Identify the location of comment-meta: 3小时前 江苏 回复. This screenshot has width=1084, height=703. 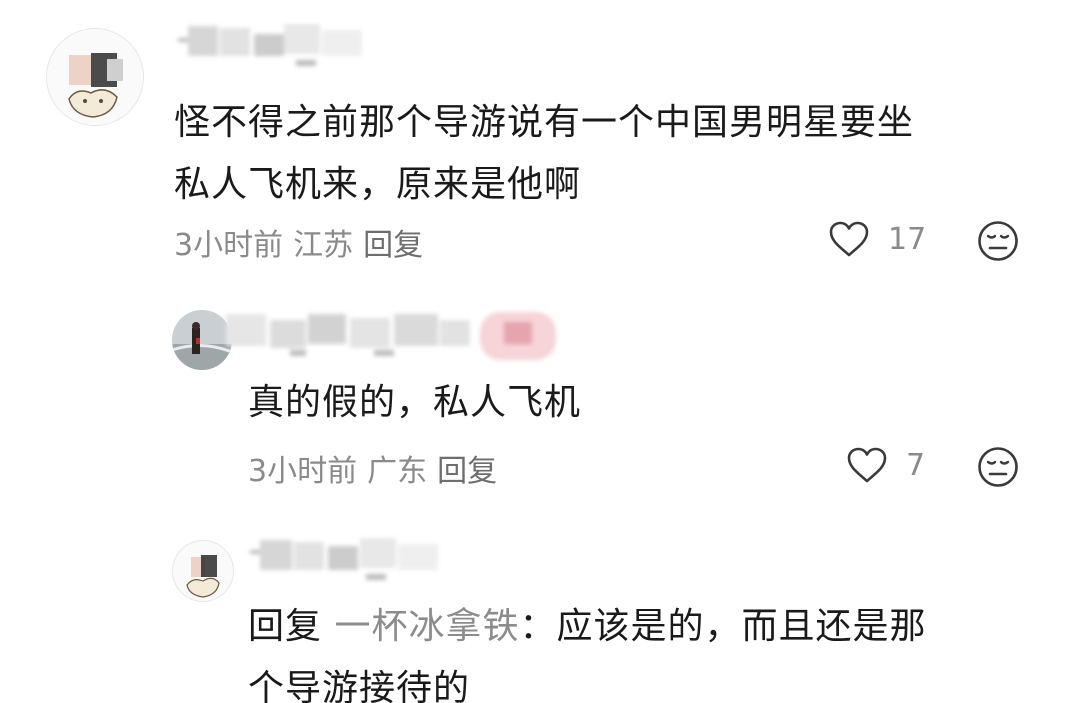
(303, 242).